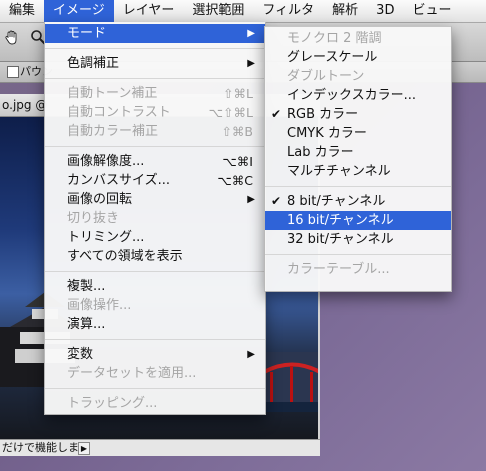 The width and height of the screenshot is (486, 471). I want to click on image-menu-item-4: 自動トーン補正 ⇧⌘L, so click(155, 93).